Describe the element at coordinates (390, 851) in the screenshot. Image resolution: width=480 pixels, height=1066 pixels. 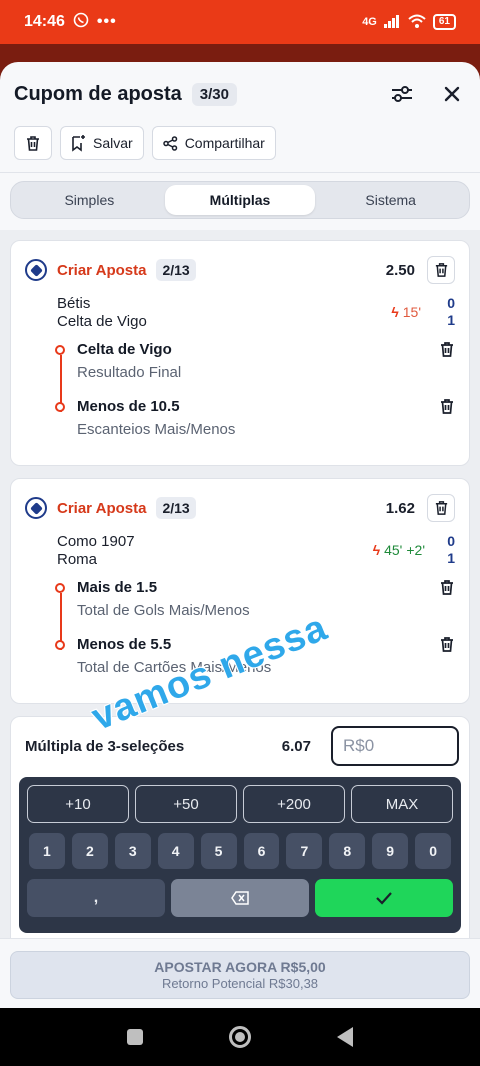
I see `digit-9-key: 9` at that location.